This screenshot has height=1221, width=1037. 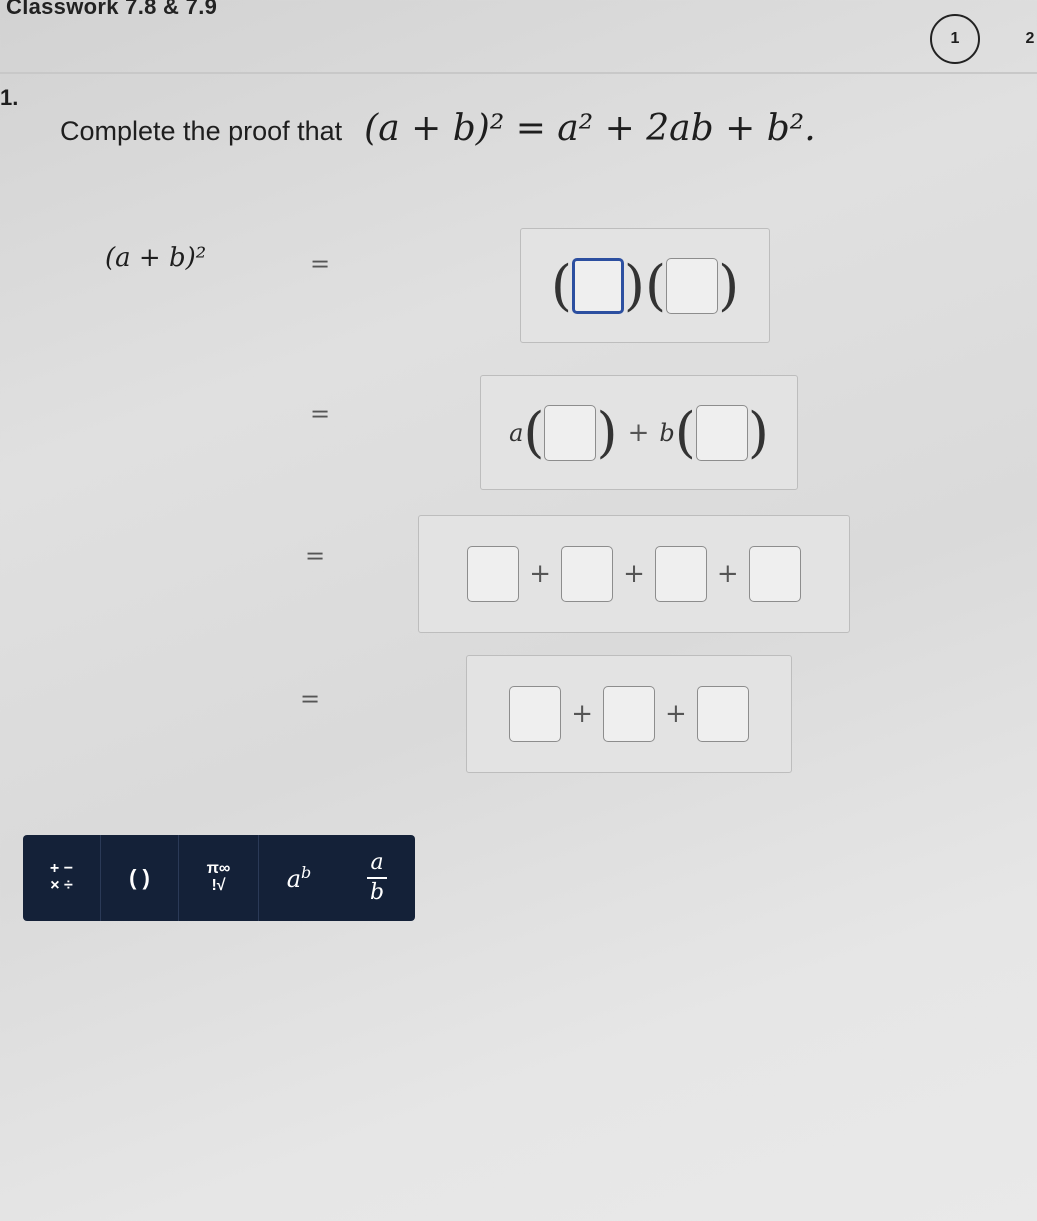 What do you see at coordinates (518, 73) in the screenshot?
I see `header-divider` at bounding box center [518, 73].